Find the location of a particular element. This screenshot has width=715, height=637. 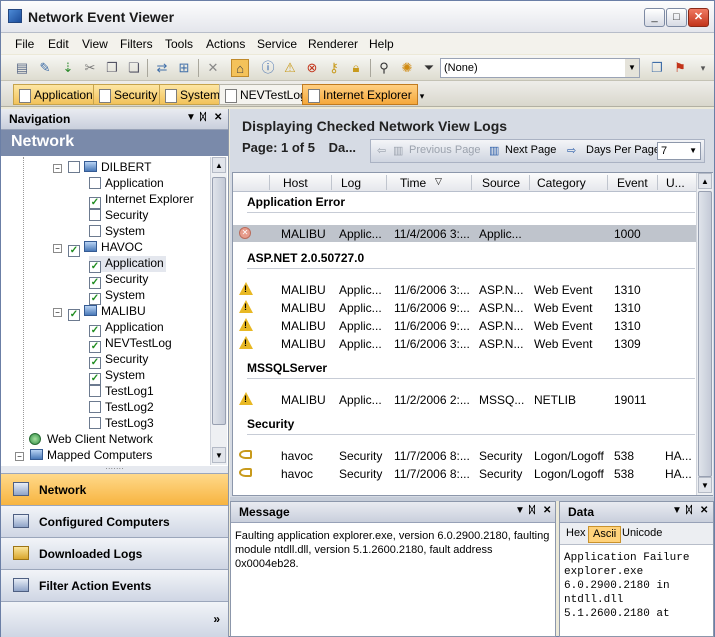

properties-icon: ▤ is located at coordinates (22, 68).